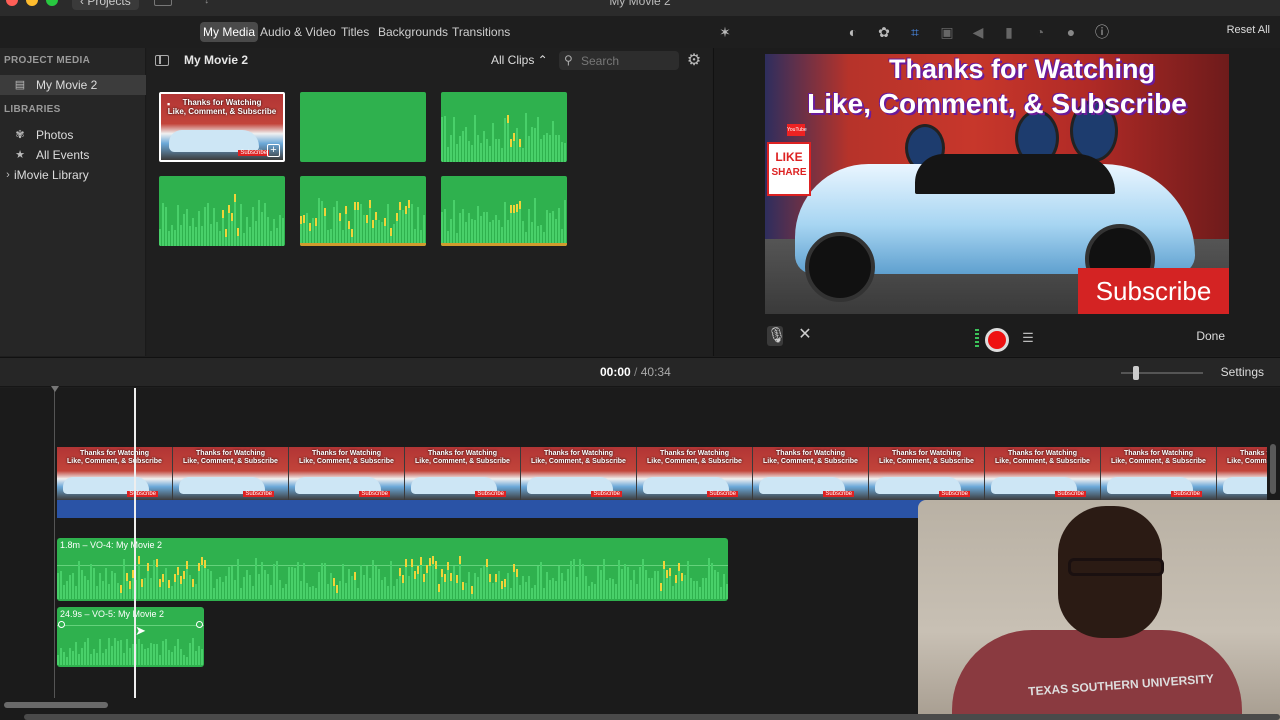  I want to click on speed-icon: ◔, so click(1040, 32).